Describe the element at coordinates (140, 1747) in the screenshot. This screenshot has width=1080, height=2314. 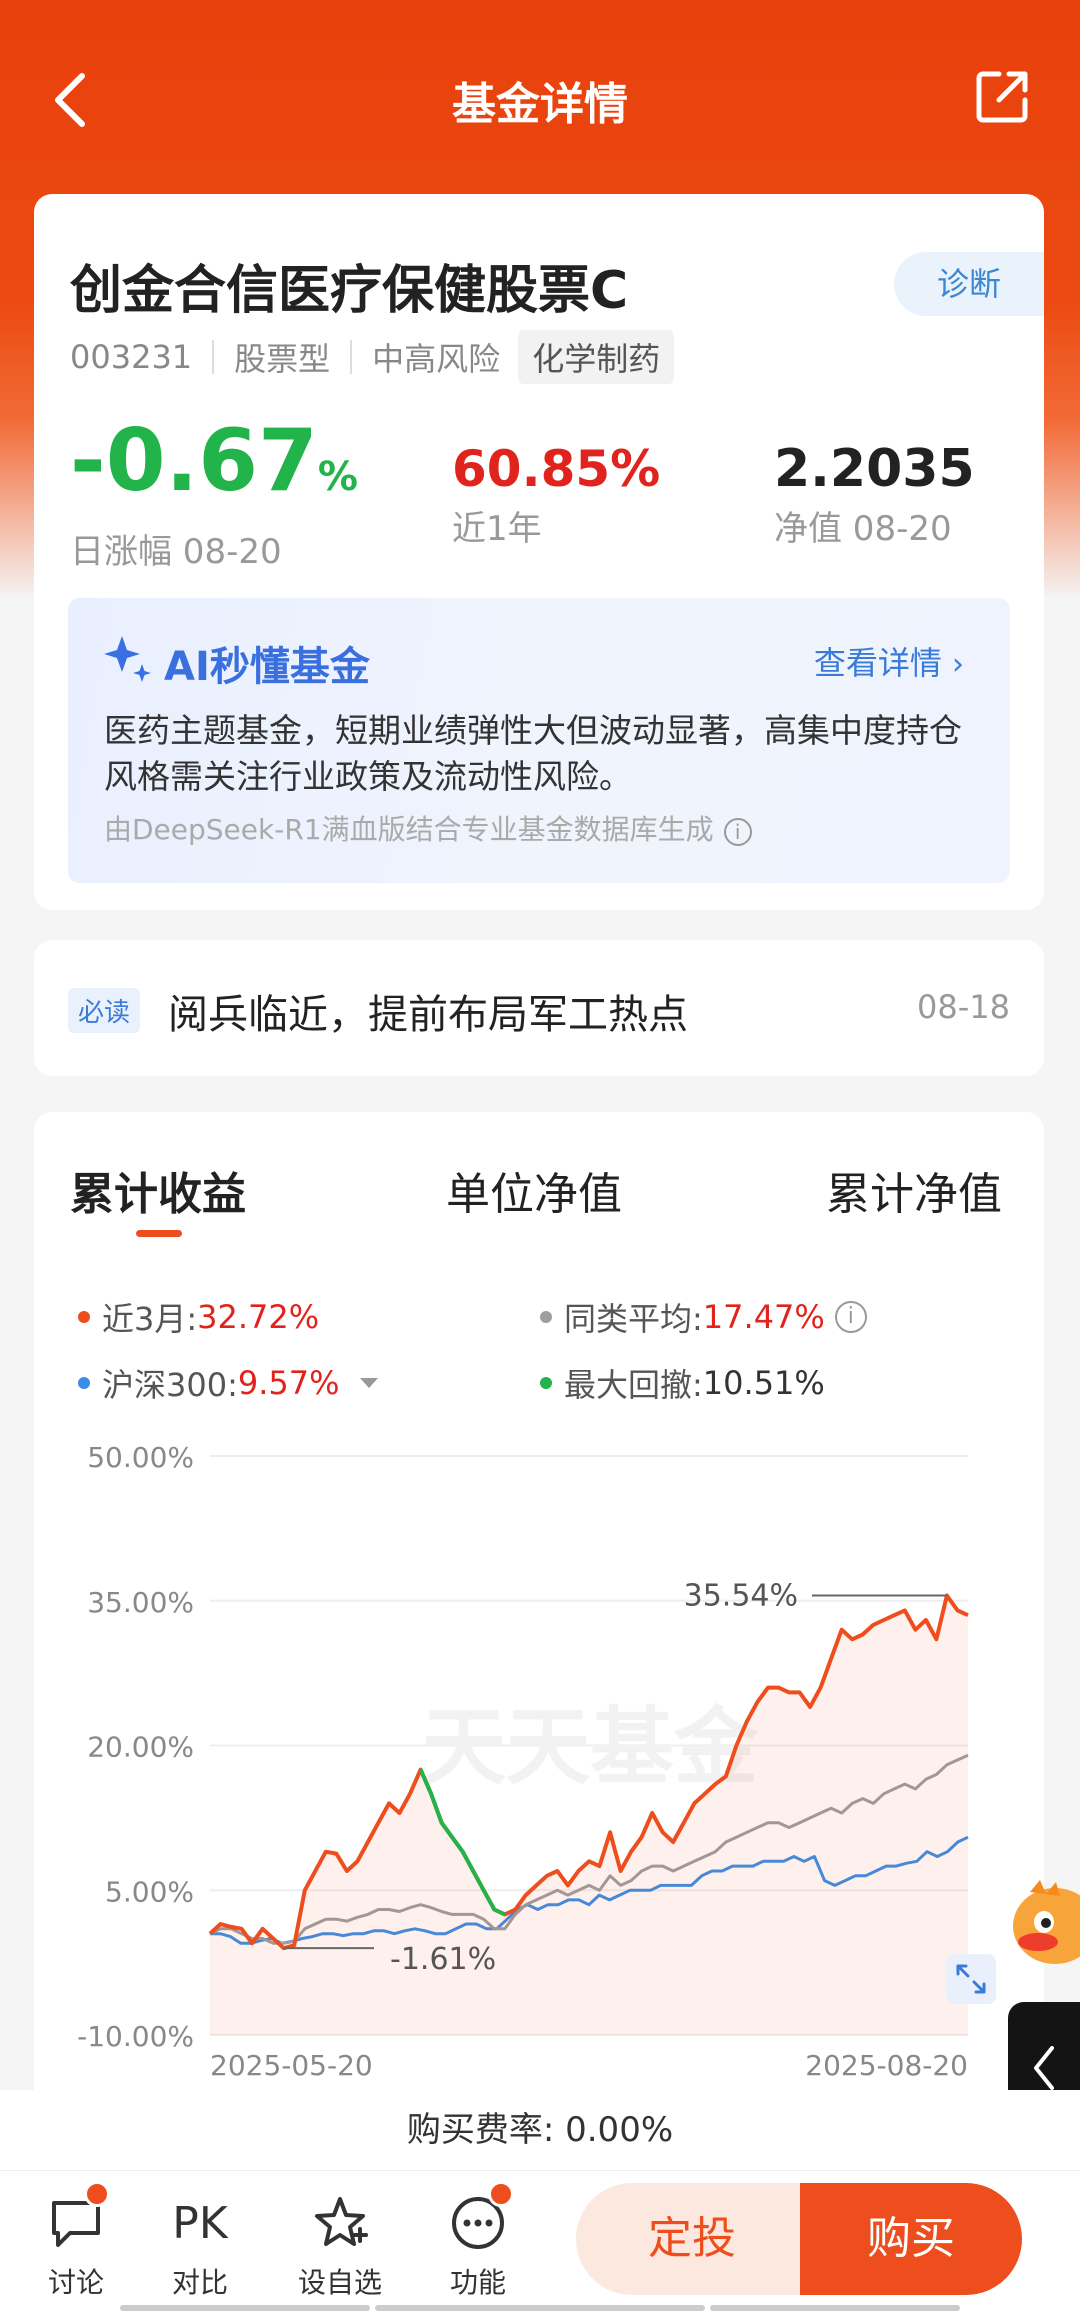
I see `y-tick-label: 20.00%` at that location.